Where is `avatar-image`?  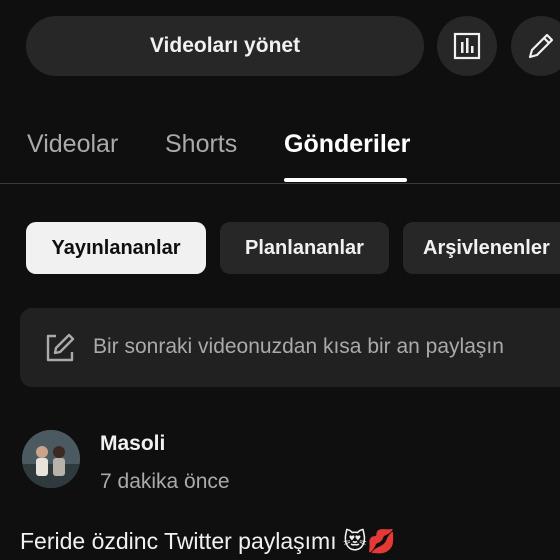 avatar-image is located at coordinates (51, 459).